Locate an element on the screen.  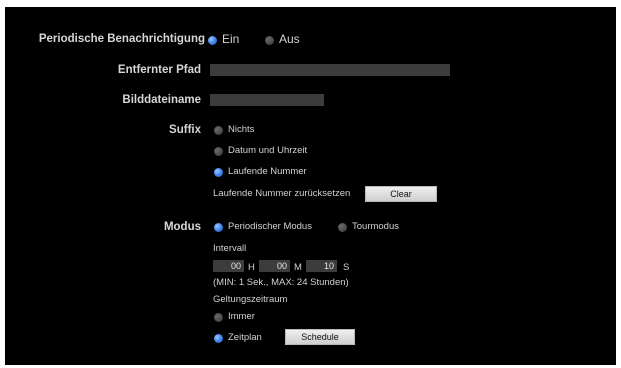
validity-label: Geltungszeitraum is located at coordinates (250, 299).